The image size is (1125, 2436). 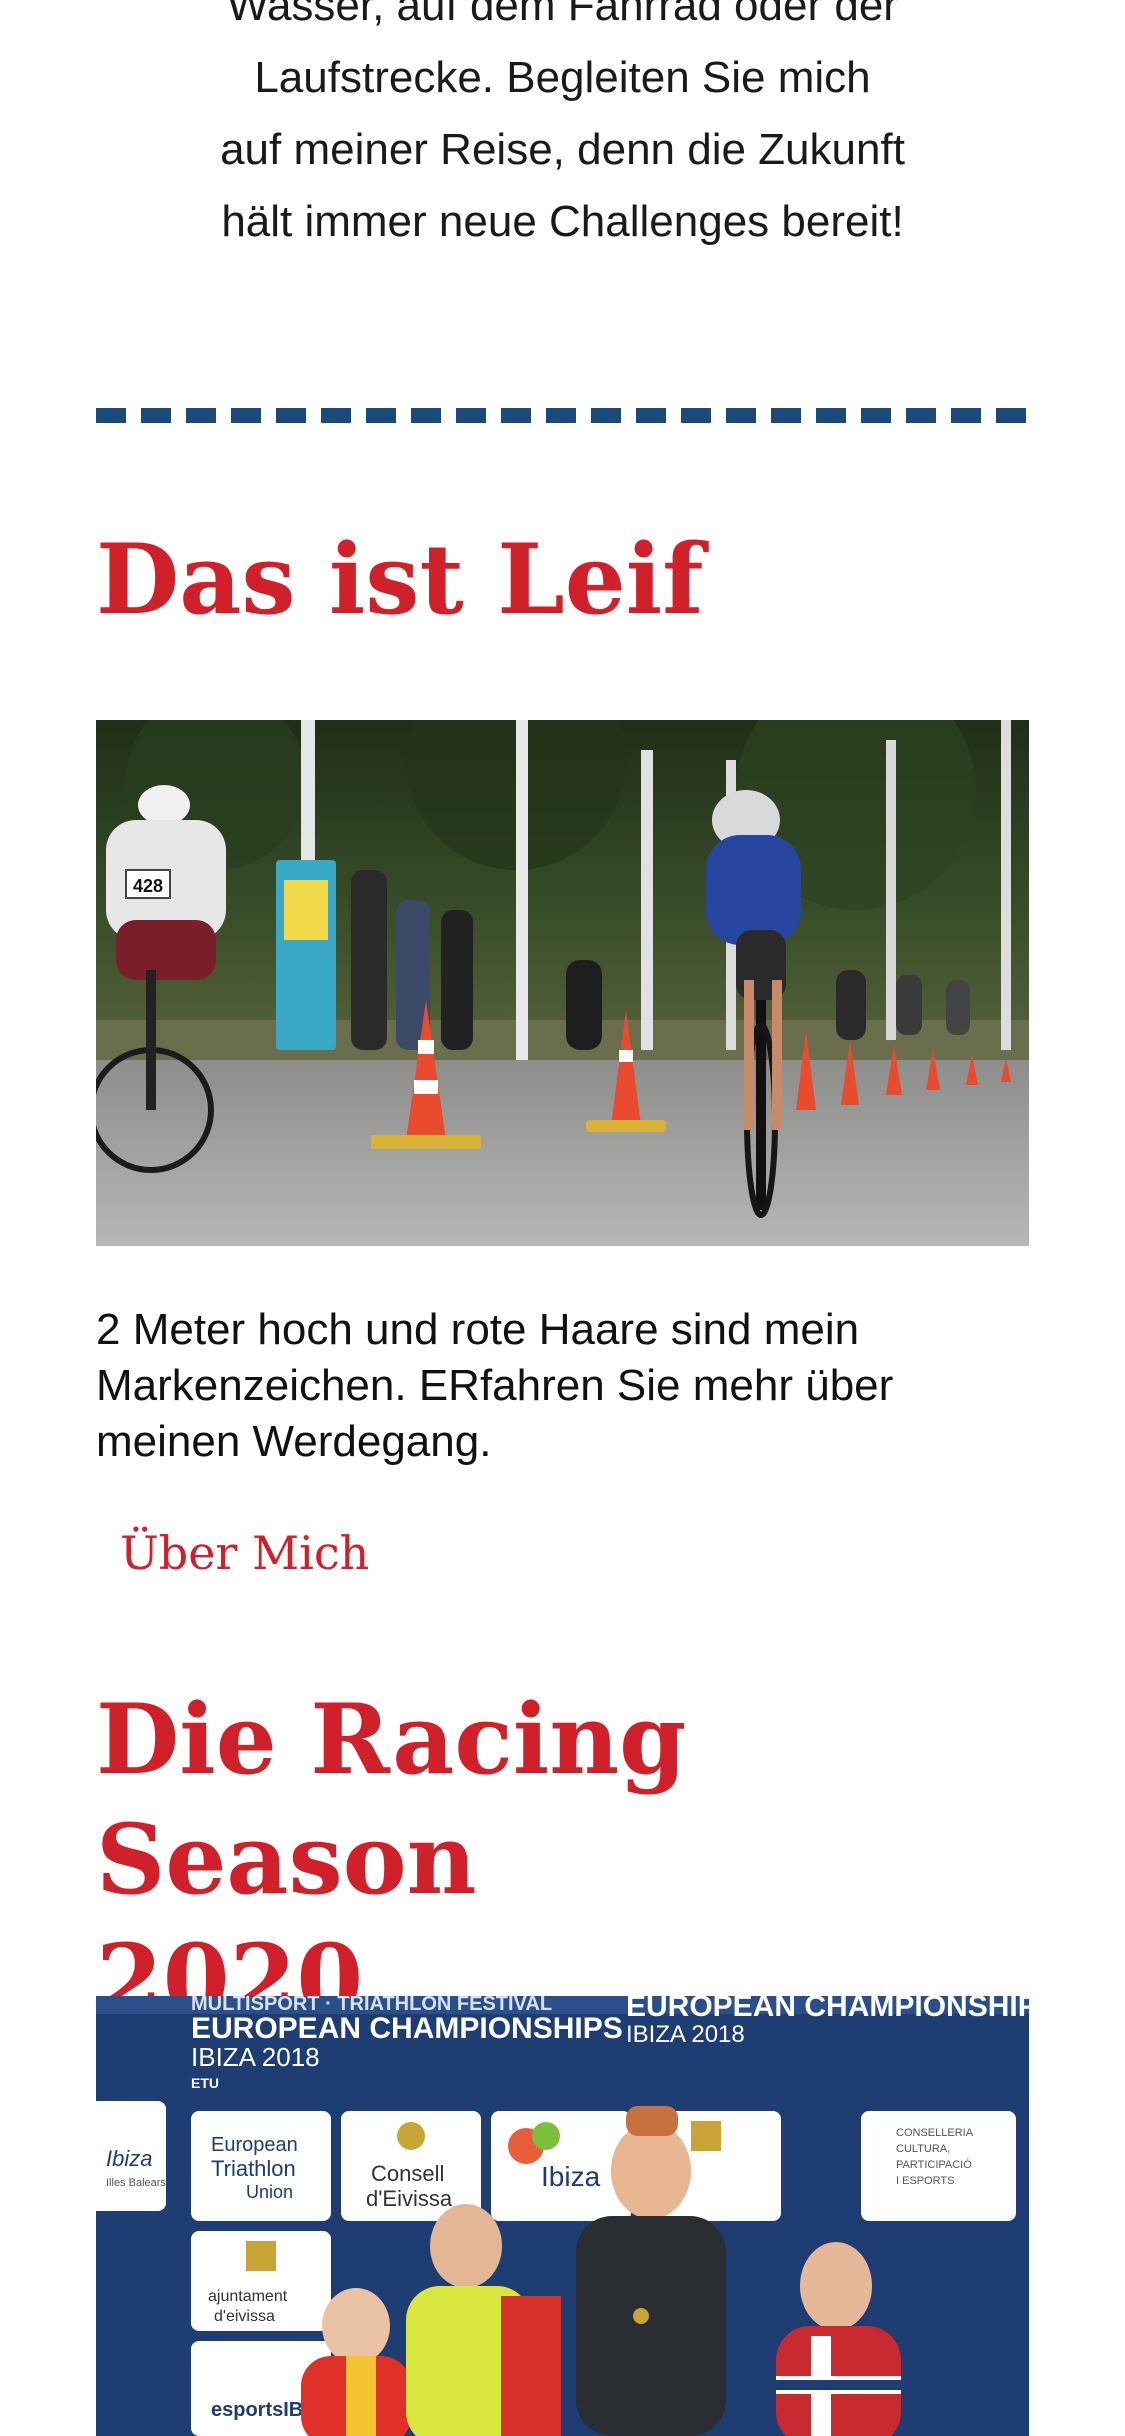 What do you see at coordinates (685, 2034) in the screenshot?
I see `banner-place-right: IBIZA 2018` at bounding box center [685, 2034].